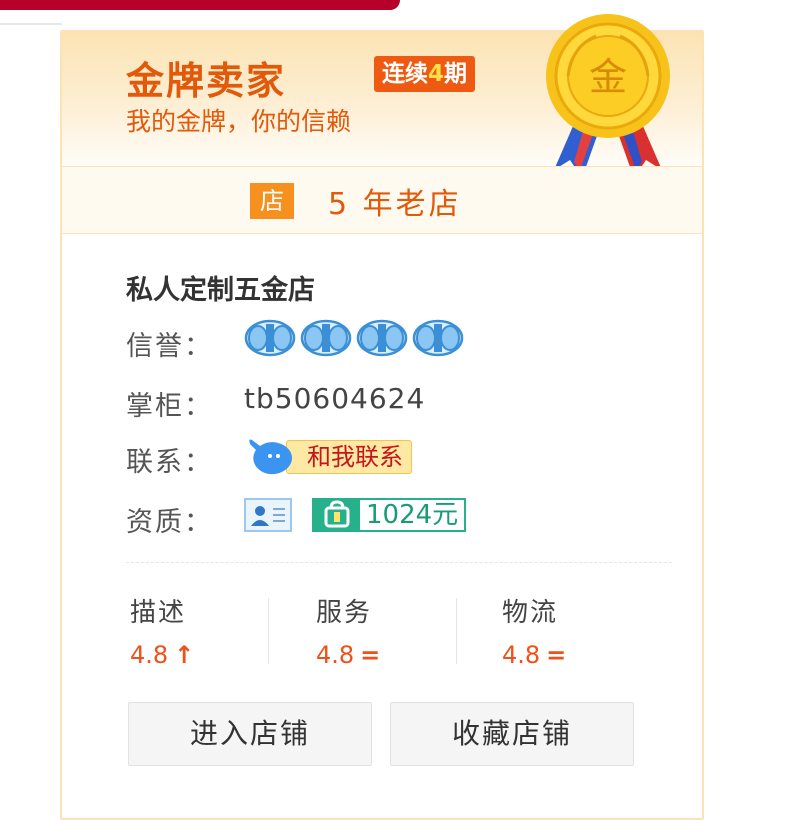 This screenshot has width=810, height=820. I want to click on id-verified-icon, so click(268, 515).